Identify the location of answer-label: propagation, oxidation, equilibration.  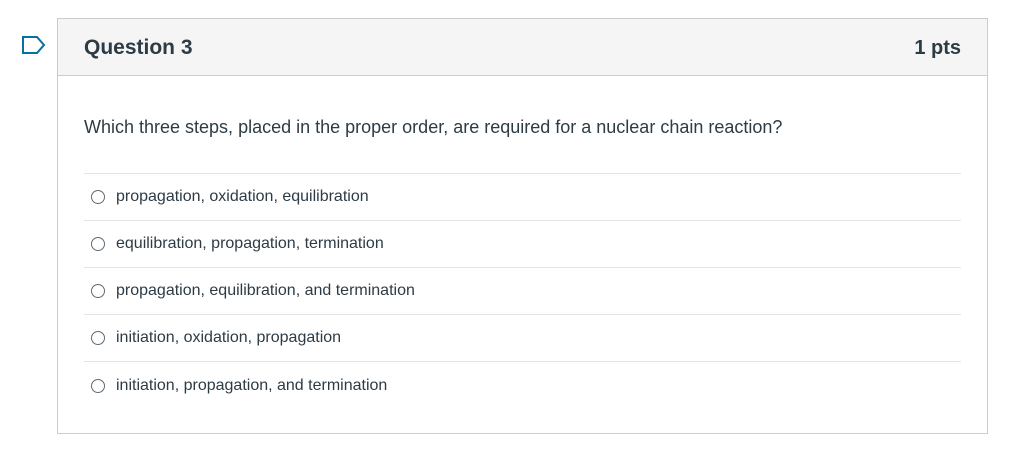
(242, 197).